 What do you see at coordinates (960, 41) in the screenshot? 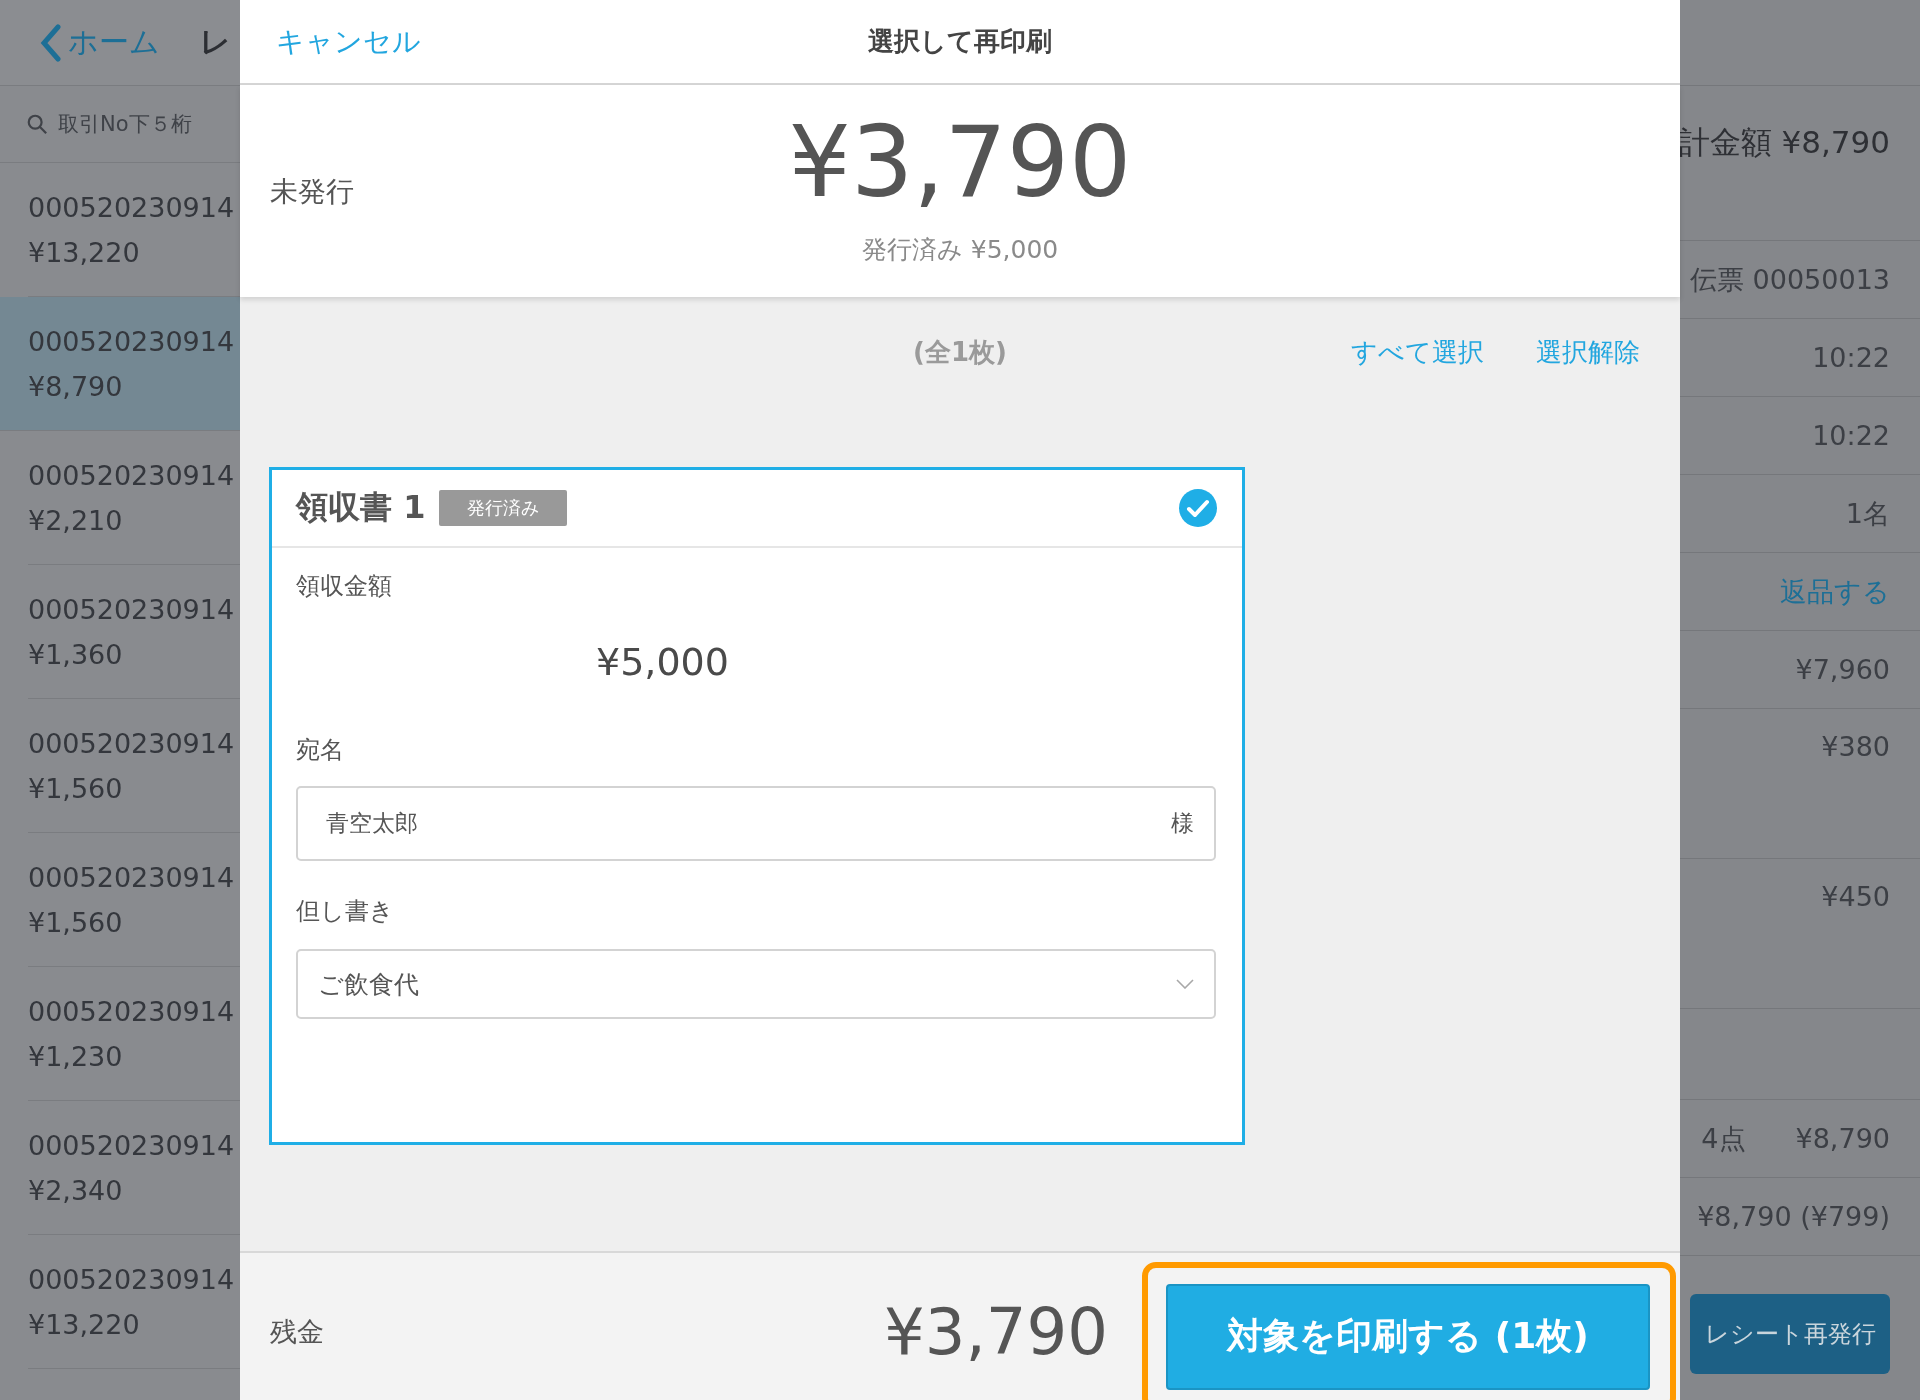
I see `dialog-title: 選択して再印刷` at bounding box center [960, 41].